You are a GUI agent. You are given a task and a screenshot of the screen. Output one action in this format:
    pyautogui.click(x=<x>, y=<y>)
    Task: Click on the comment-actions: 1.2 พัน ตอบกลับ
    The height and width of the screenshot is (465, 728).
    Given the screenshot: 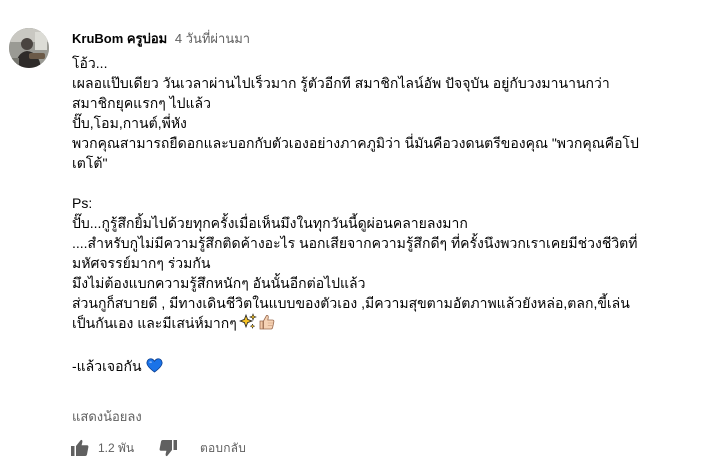 What is the action you would take?
    pyautogui.click(x=214, y=448)
    